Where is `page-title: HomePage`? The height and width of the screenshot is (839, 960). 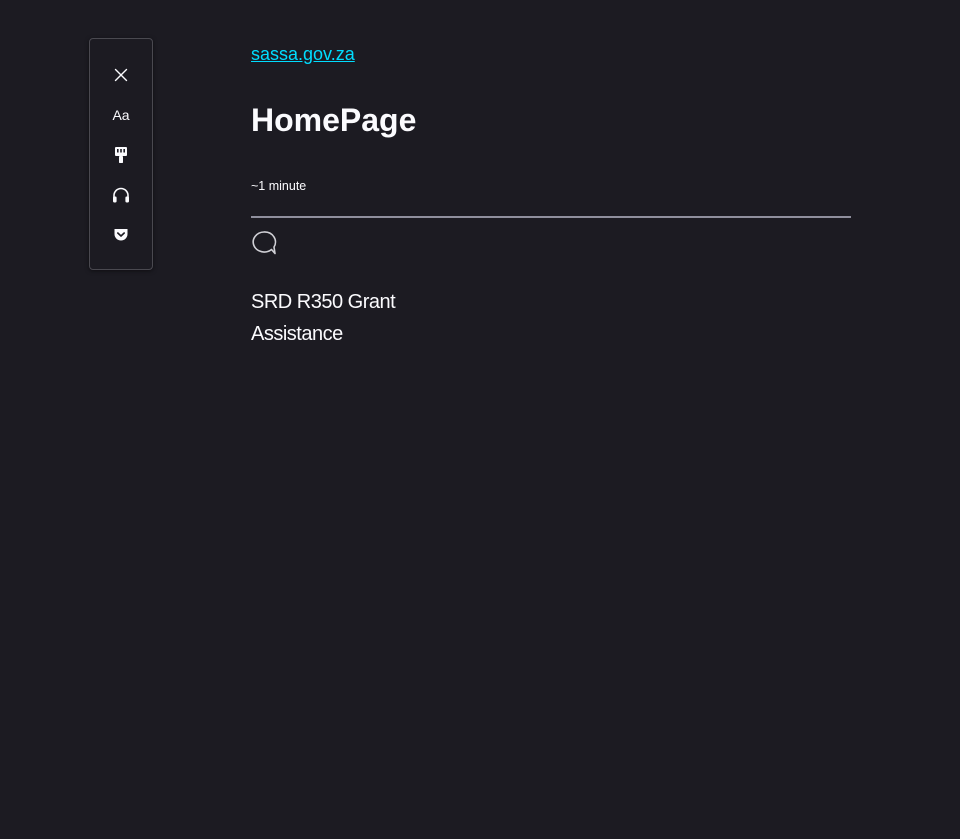
page-title: HomePage is located at coordinates (334, 120).